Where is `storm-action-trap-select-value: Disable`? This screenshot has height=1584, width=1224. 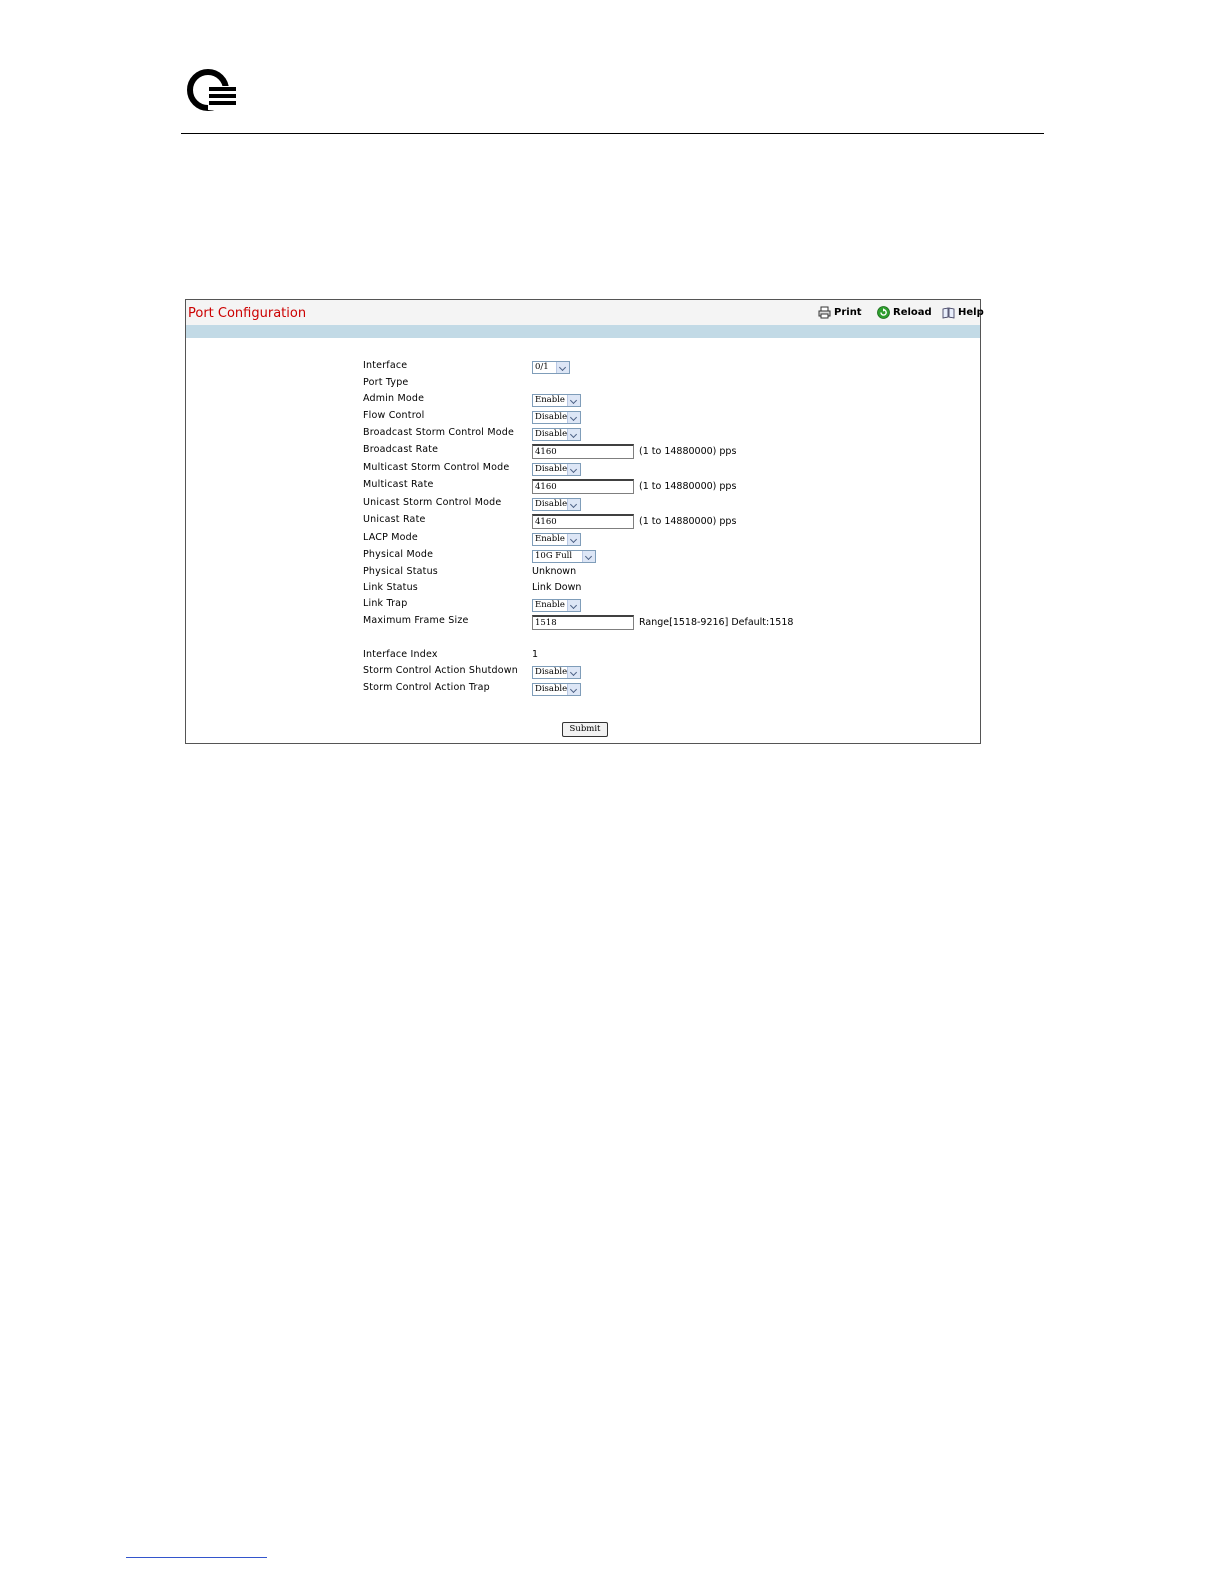 storm-action-trap-select-value: Disable is located at coordinates (551, 689).